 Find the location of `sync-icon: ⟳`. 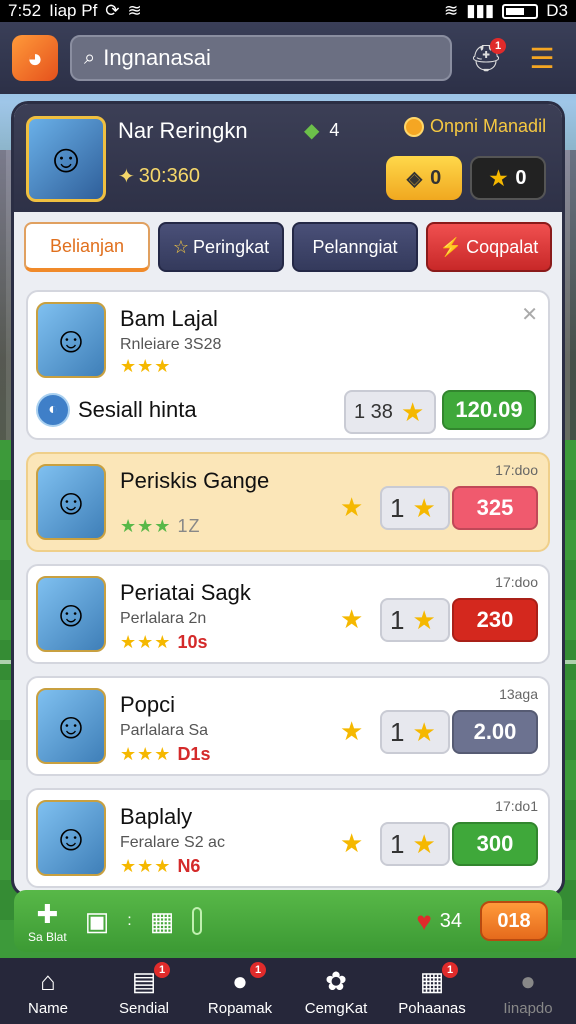

sync-icon: ⟳ is located at coordinates (112, 10).